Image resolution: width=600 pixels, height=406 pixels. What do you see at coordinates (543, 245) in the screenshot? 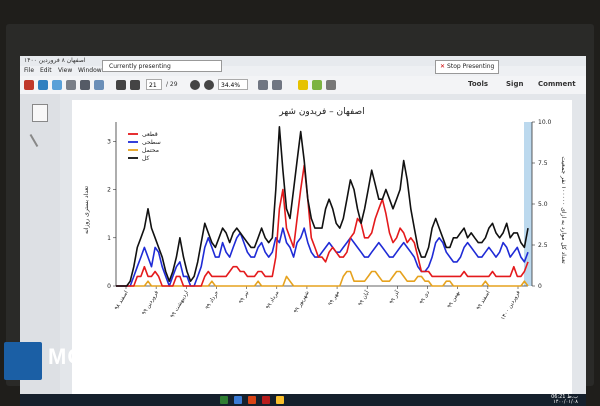
I see `y2-tick-label: 2.5` at bounding box center [543, 245].